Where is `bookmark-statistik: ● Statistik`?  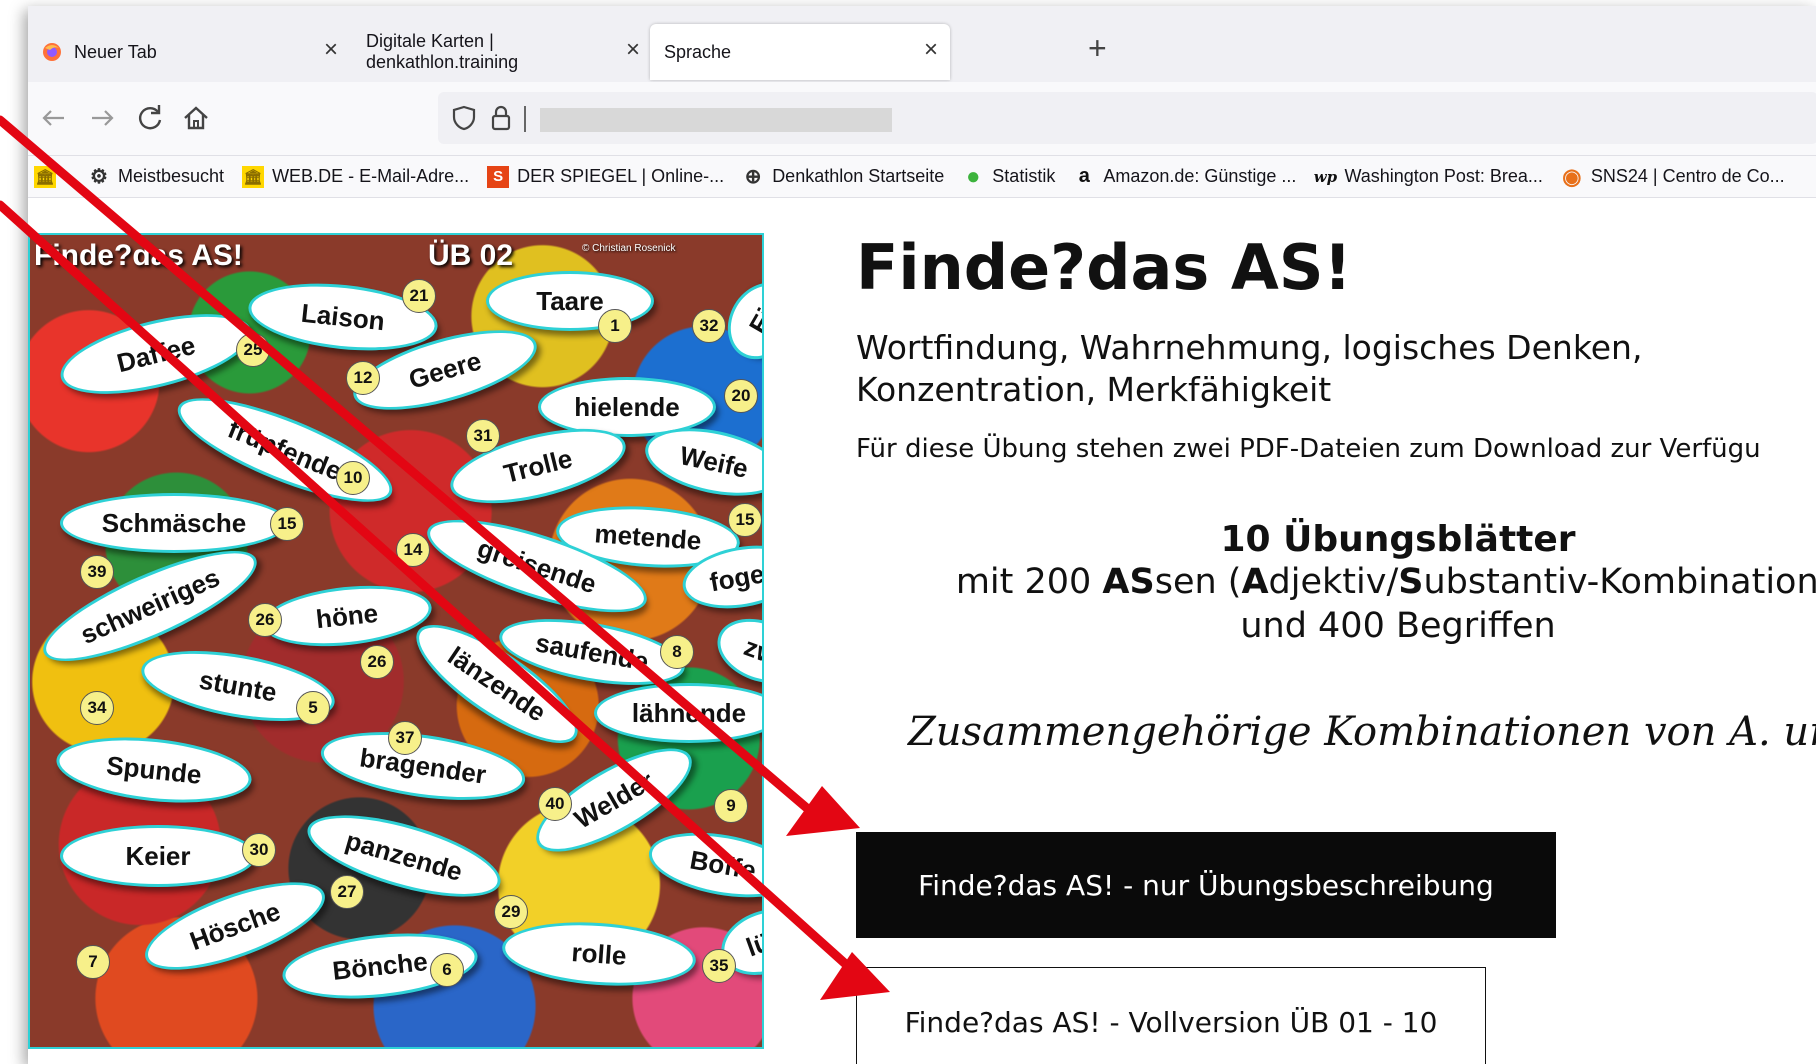
bookmark-statistik: ● Statistik is located at coordinates (1009, 176).